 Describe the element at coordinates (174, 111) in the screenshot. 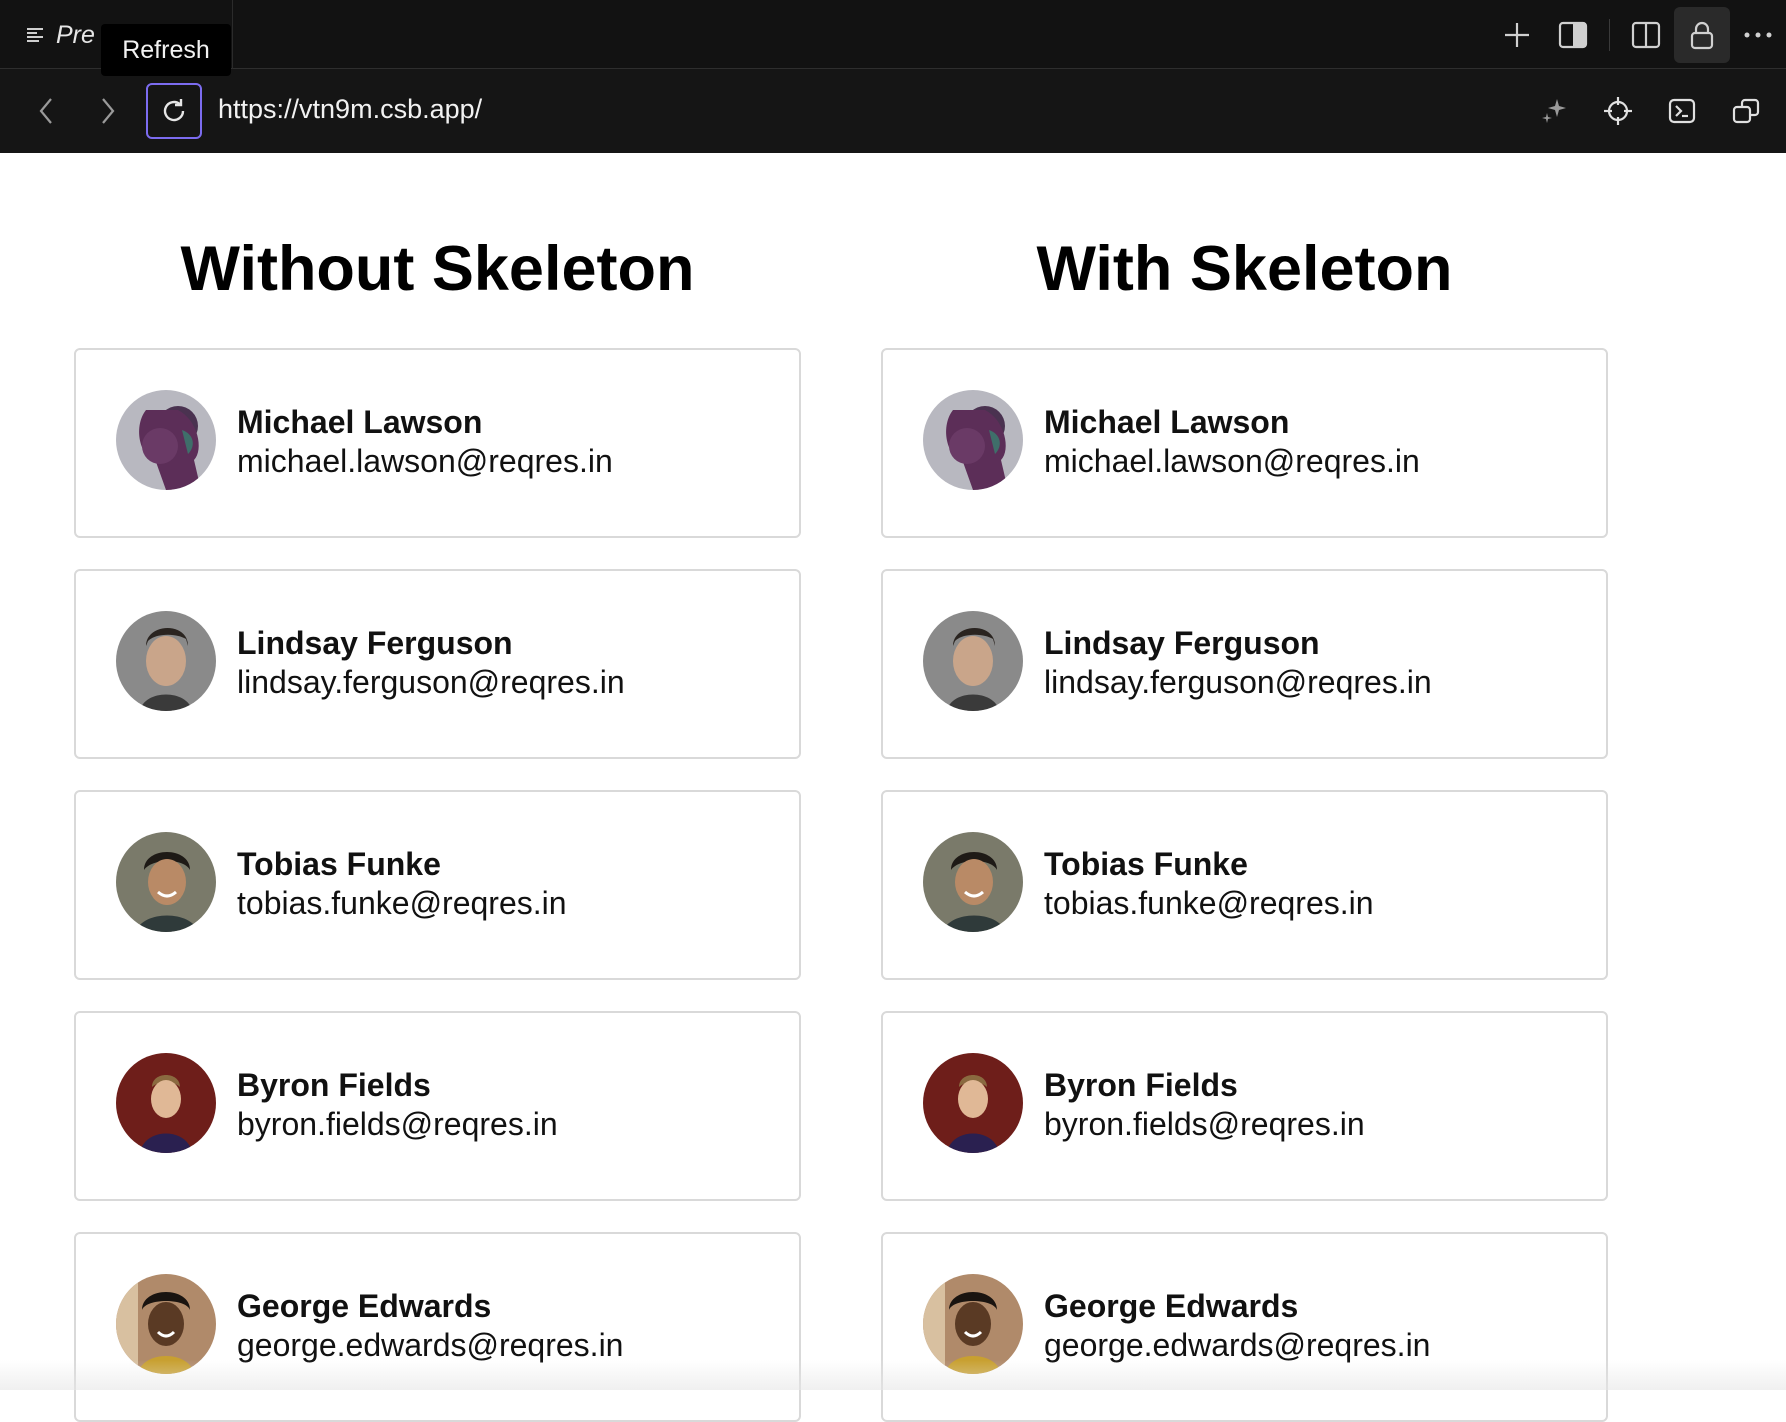

I see `refresh-icon` at that location.